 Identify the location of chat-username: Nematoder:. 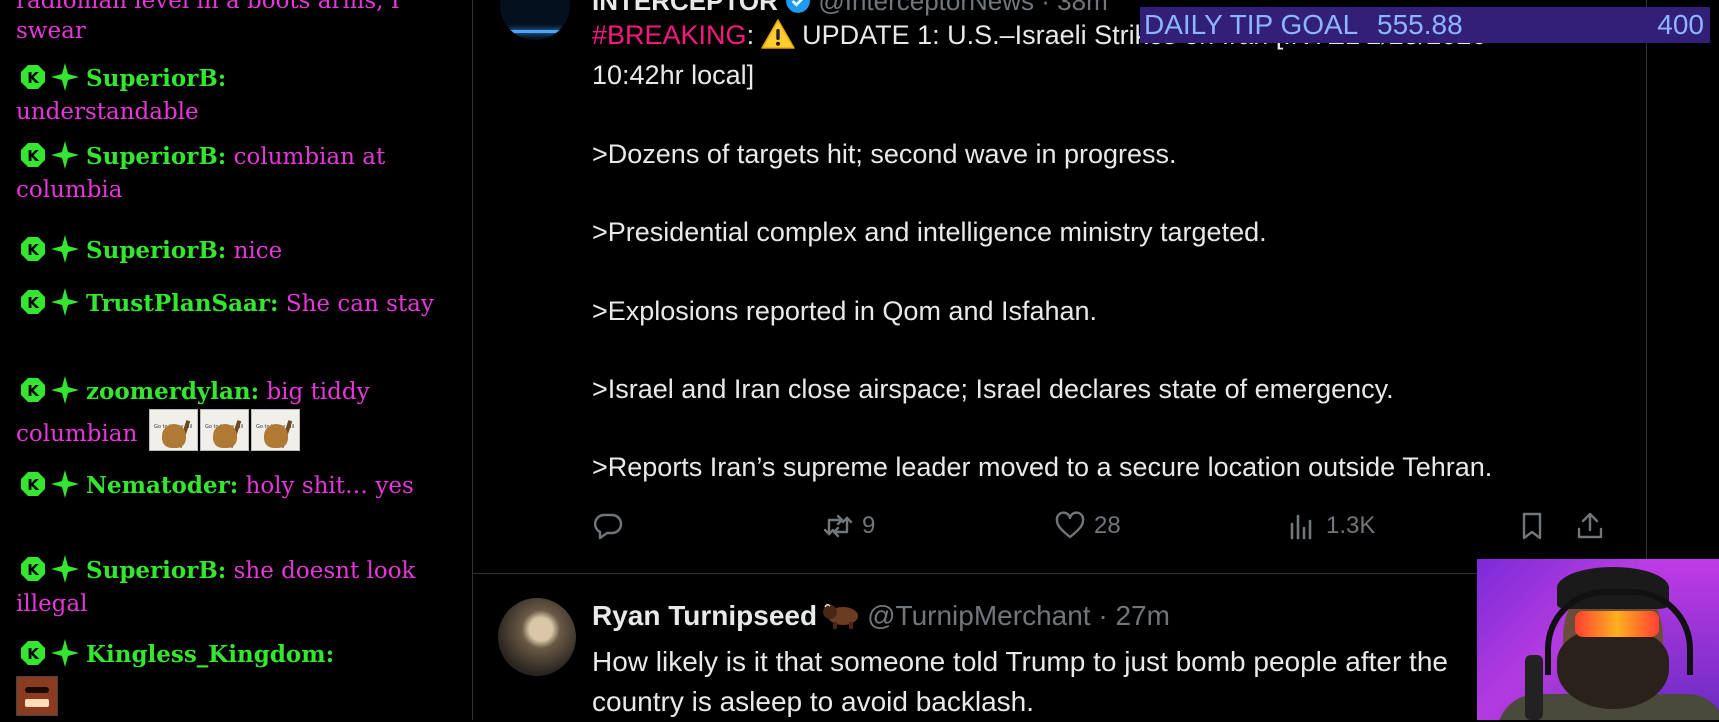
(162, 485).